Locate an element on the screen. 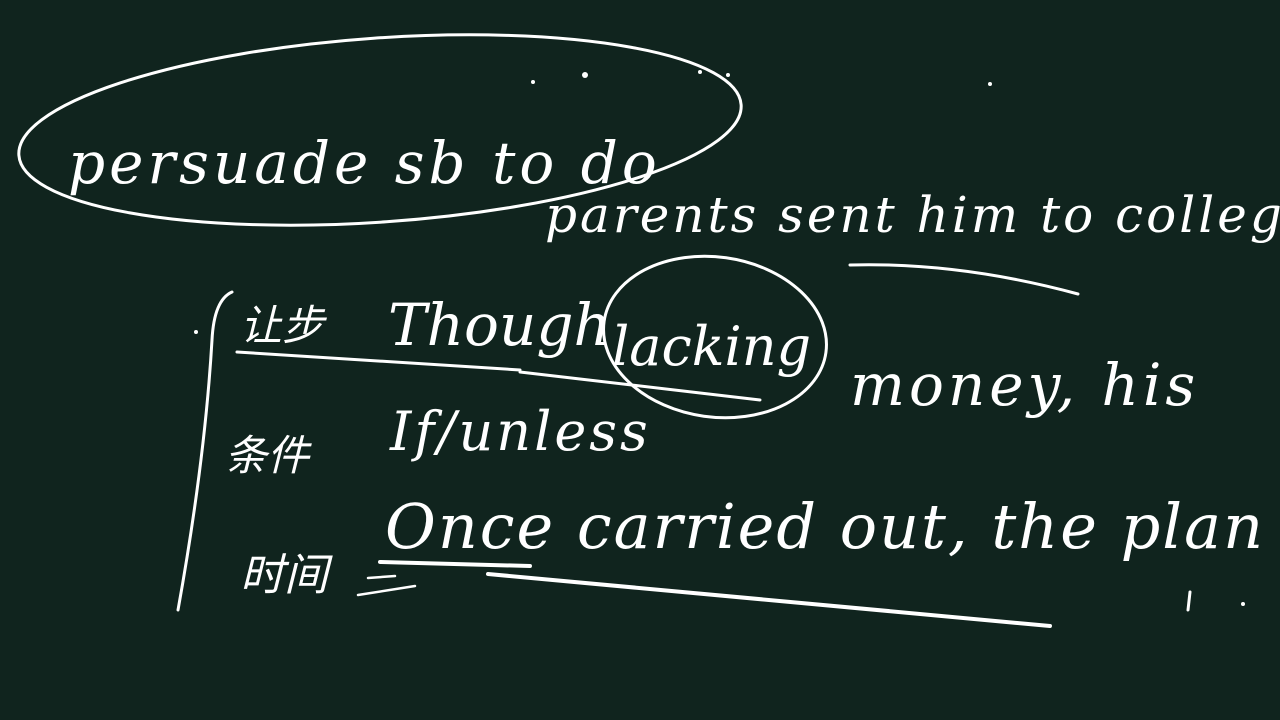  cond3-underline is located at coordinates (715, 594).